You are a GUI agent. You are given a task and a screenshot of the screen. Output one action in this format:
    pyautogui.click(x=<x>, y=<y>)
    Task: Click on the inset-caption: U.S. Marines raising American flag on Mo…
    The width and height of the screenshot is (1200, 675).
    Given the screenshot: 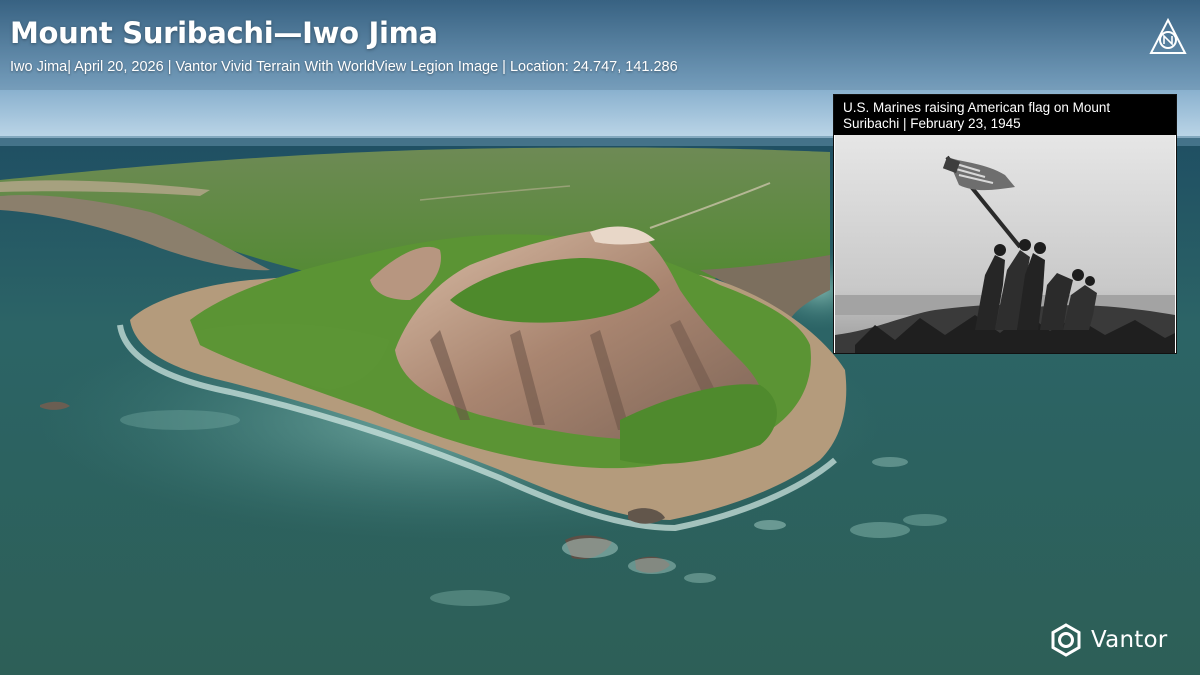 What is the action you would take?
    pyautogui.click(x=1005, y=115)
    